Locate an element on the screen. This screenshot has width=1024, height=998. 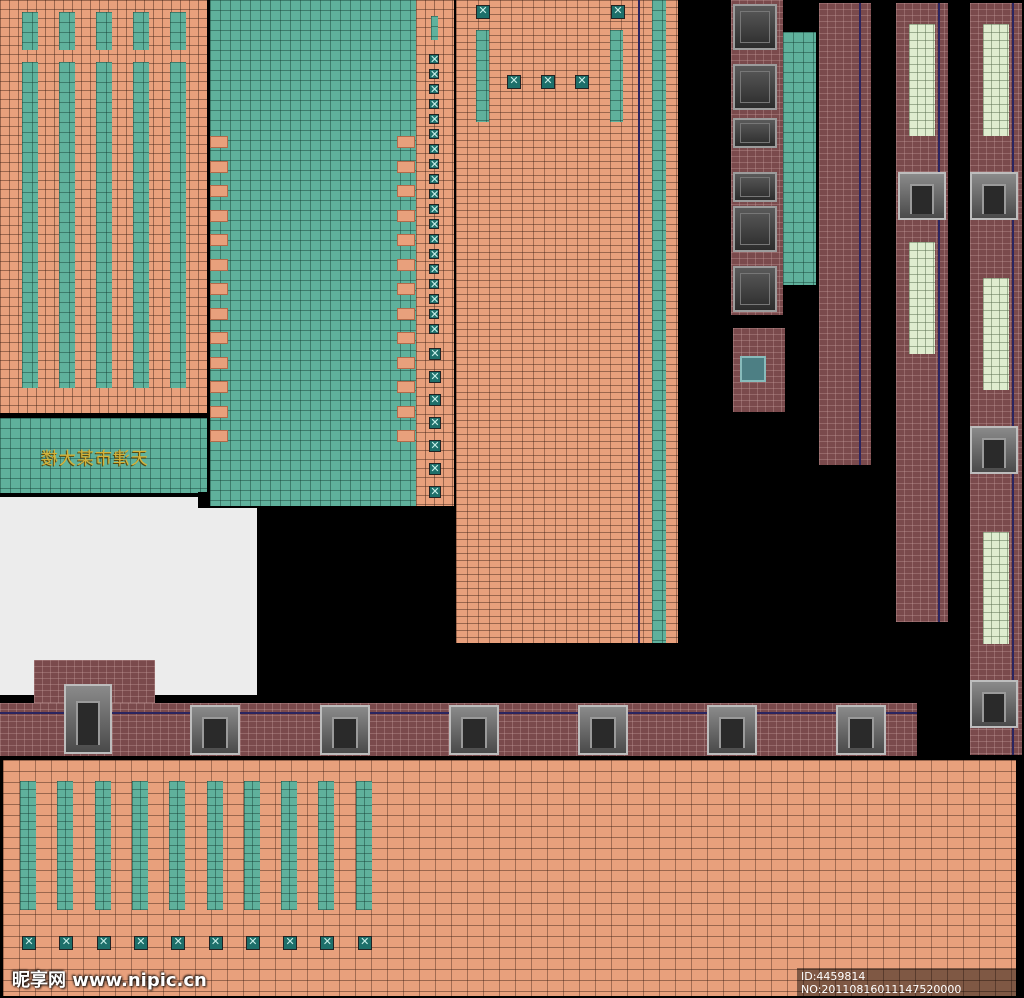
building-sign-text: 天津市某大楼 is located at coordinates (94, 459).